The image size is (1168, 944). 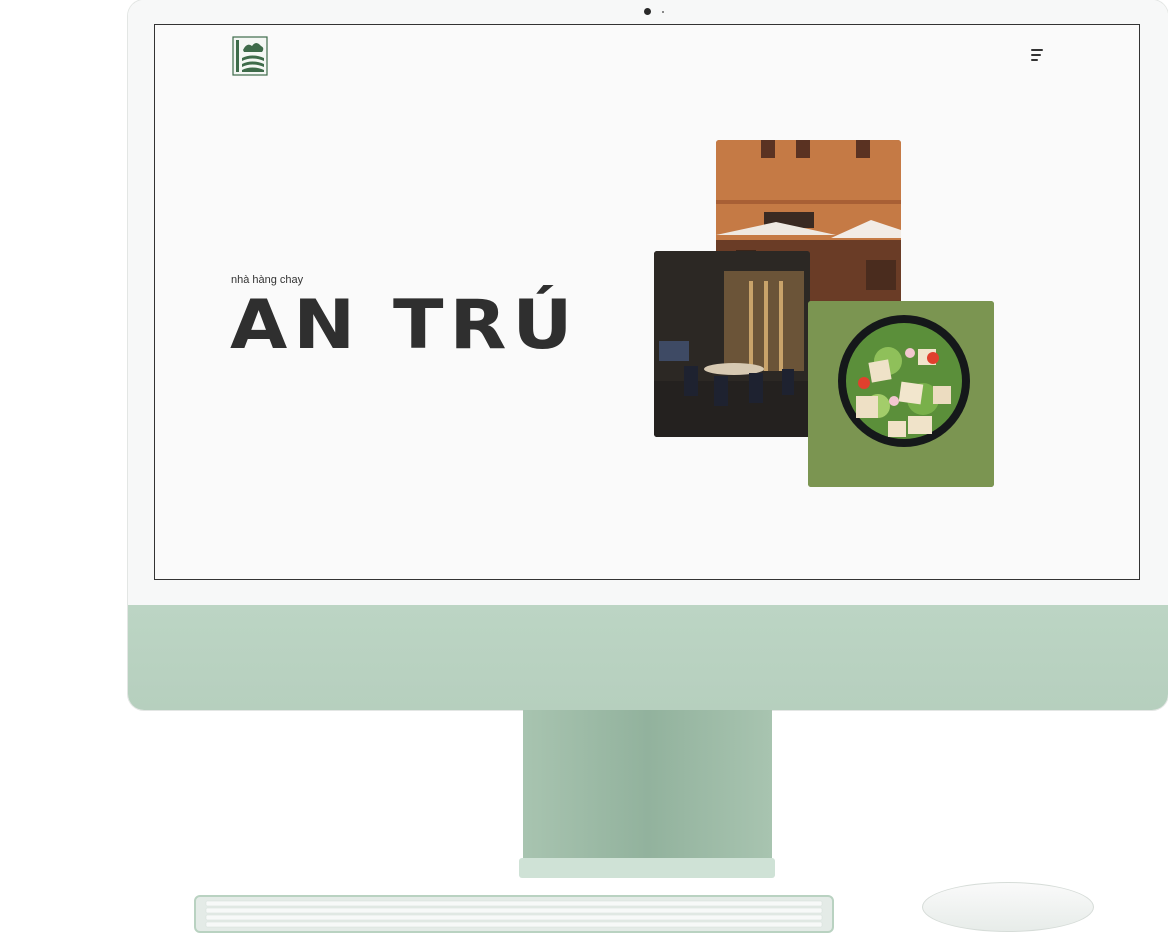 What do you see at coordinates (648, 657) in the screenshot?
I see `monitor-chin` at bounding box center [648, 657].